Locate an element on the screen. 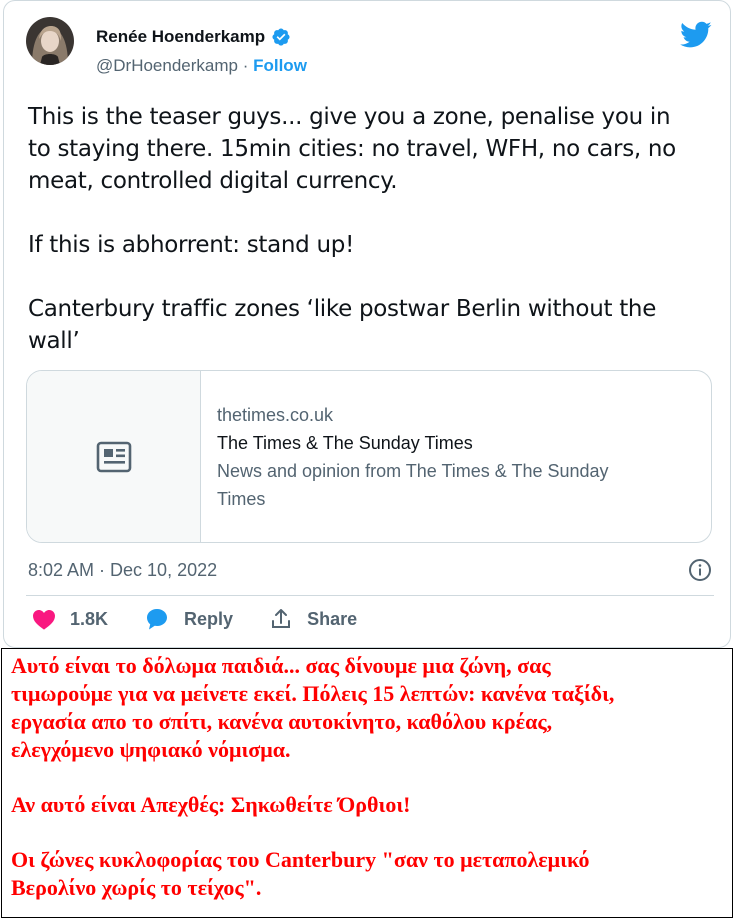 The width and height of the screenshot is (734, 919). info-icon is located at coordinates (700, 570).